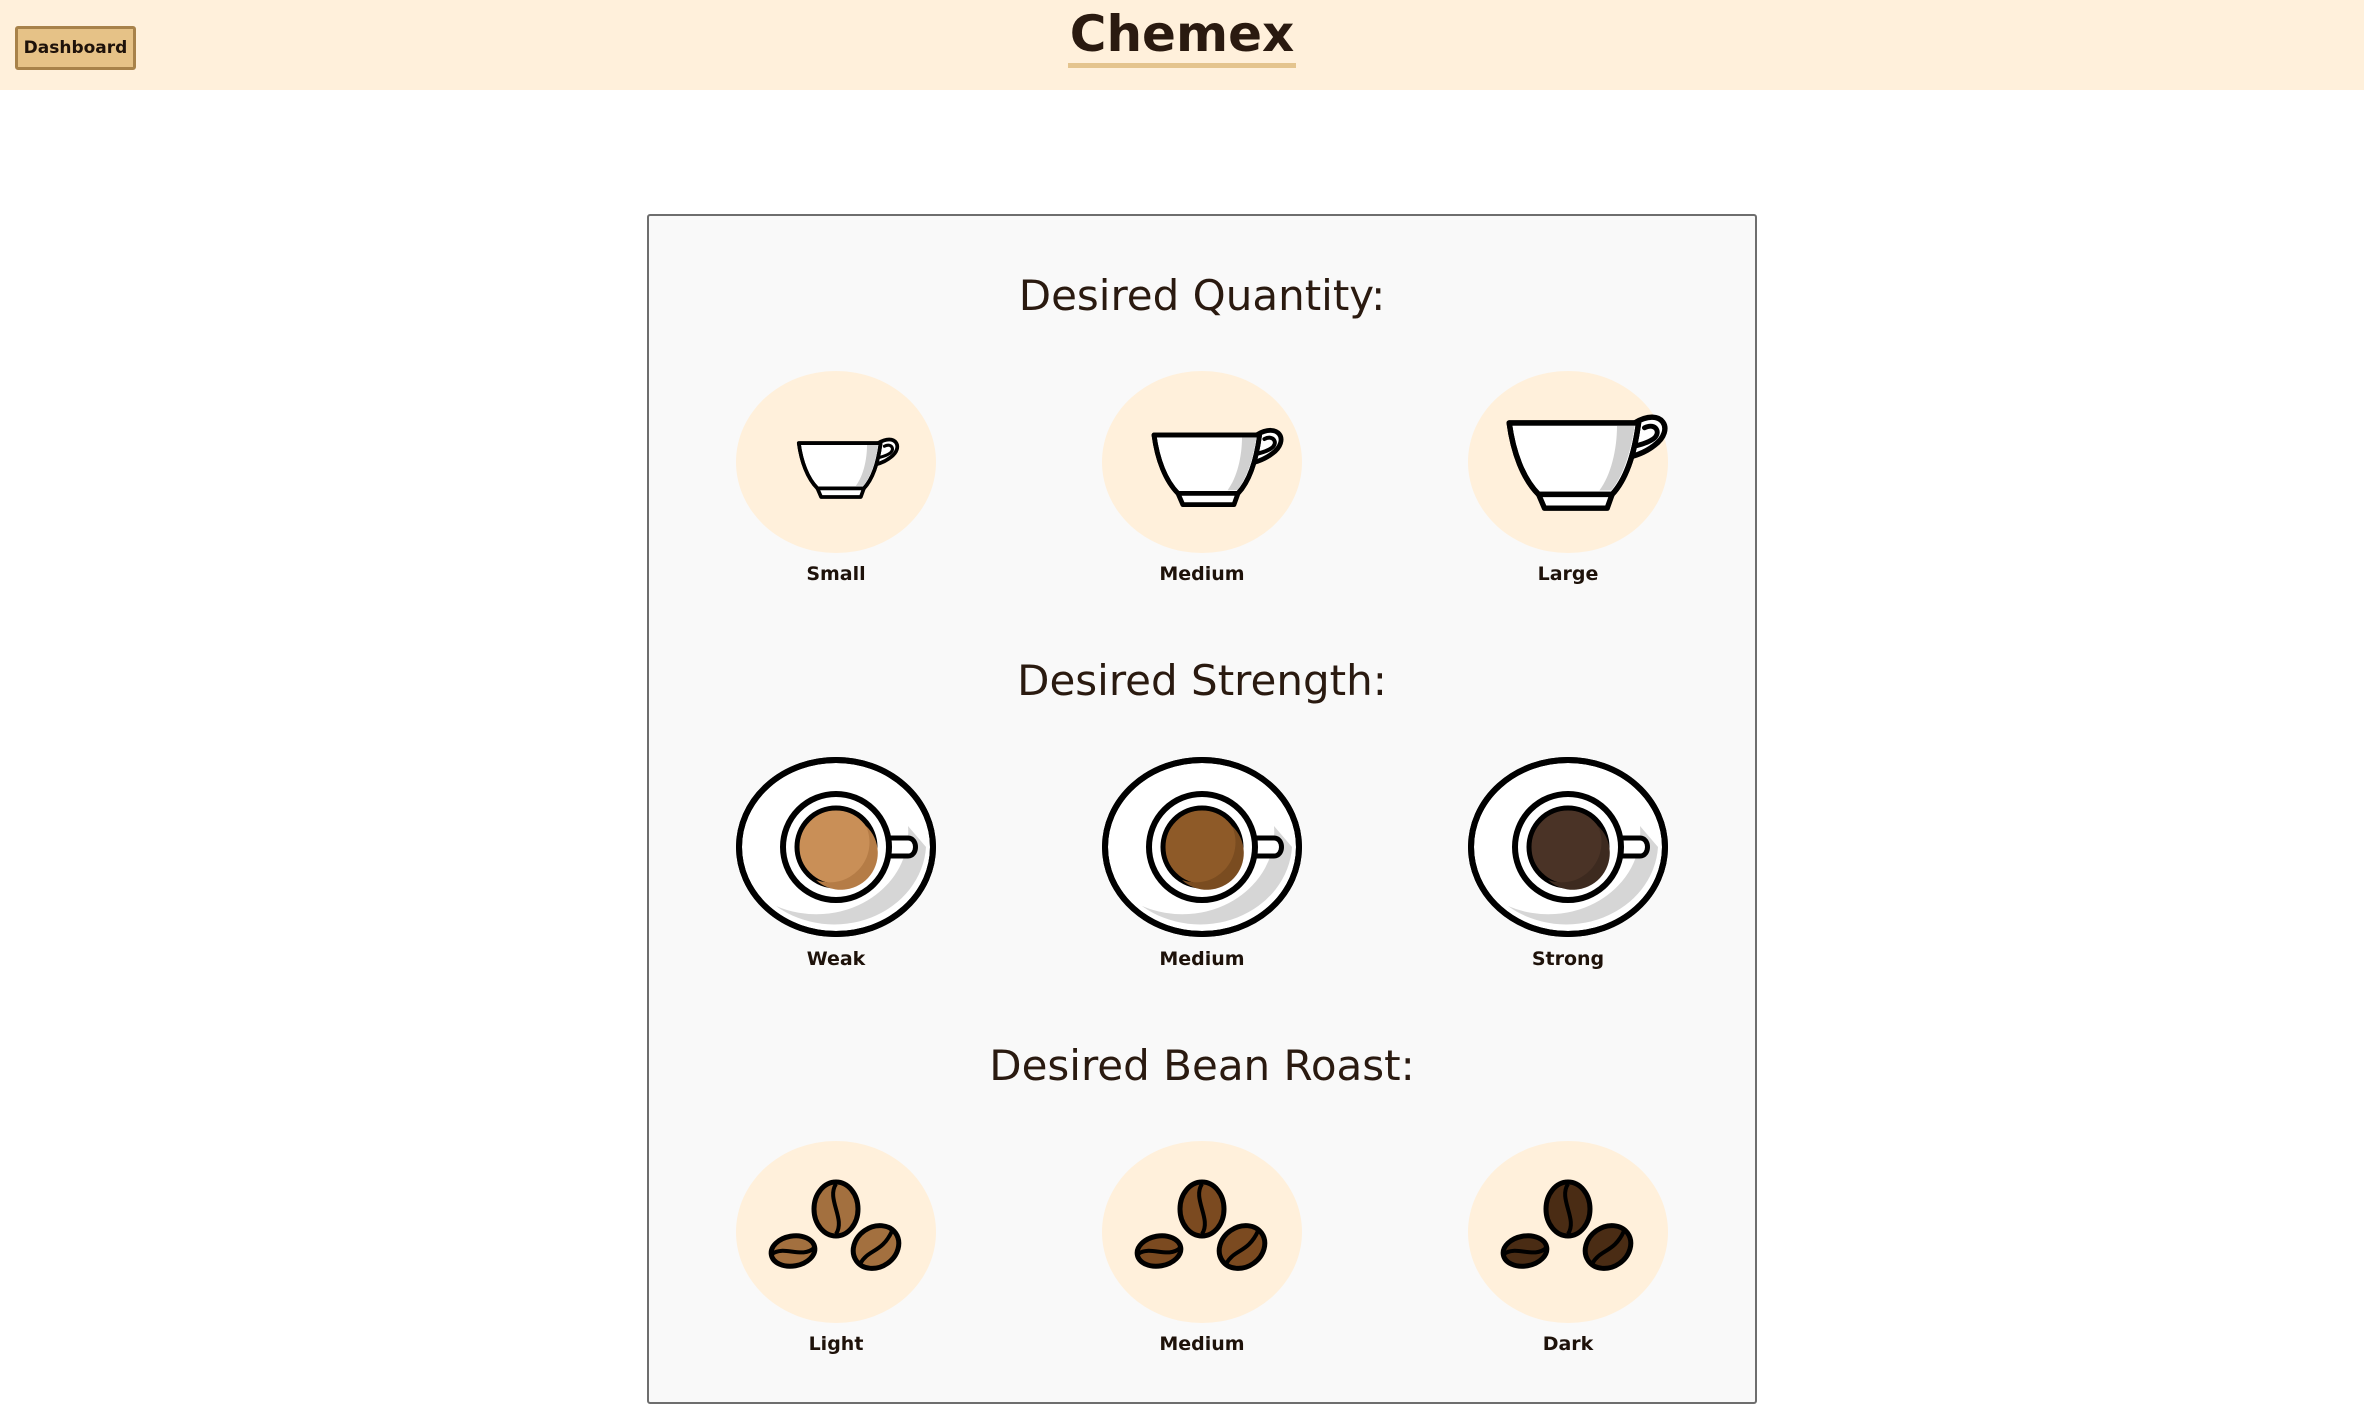  I want to click on roast-option-dark: Dark, so click(1568, 1256).